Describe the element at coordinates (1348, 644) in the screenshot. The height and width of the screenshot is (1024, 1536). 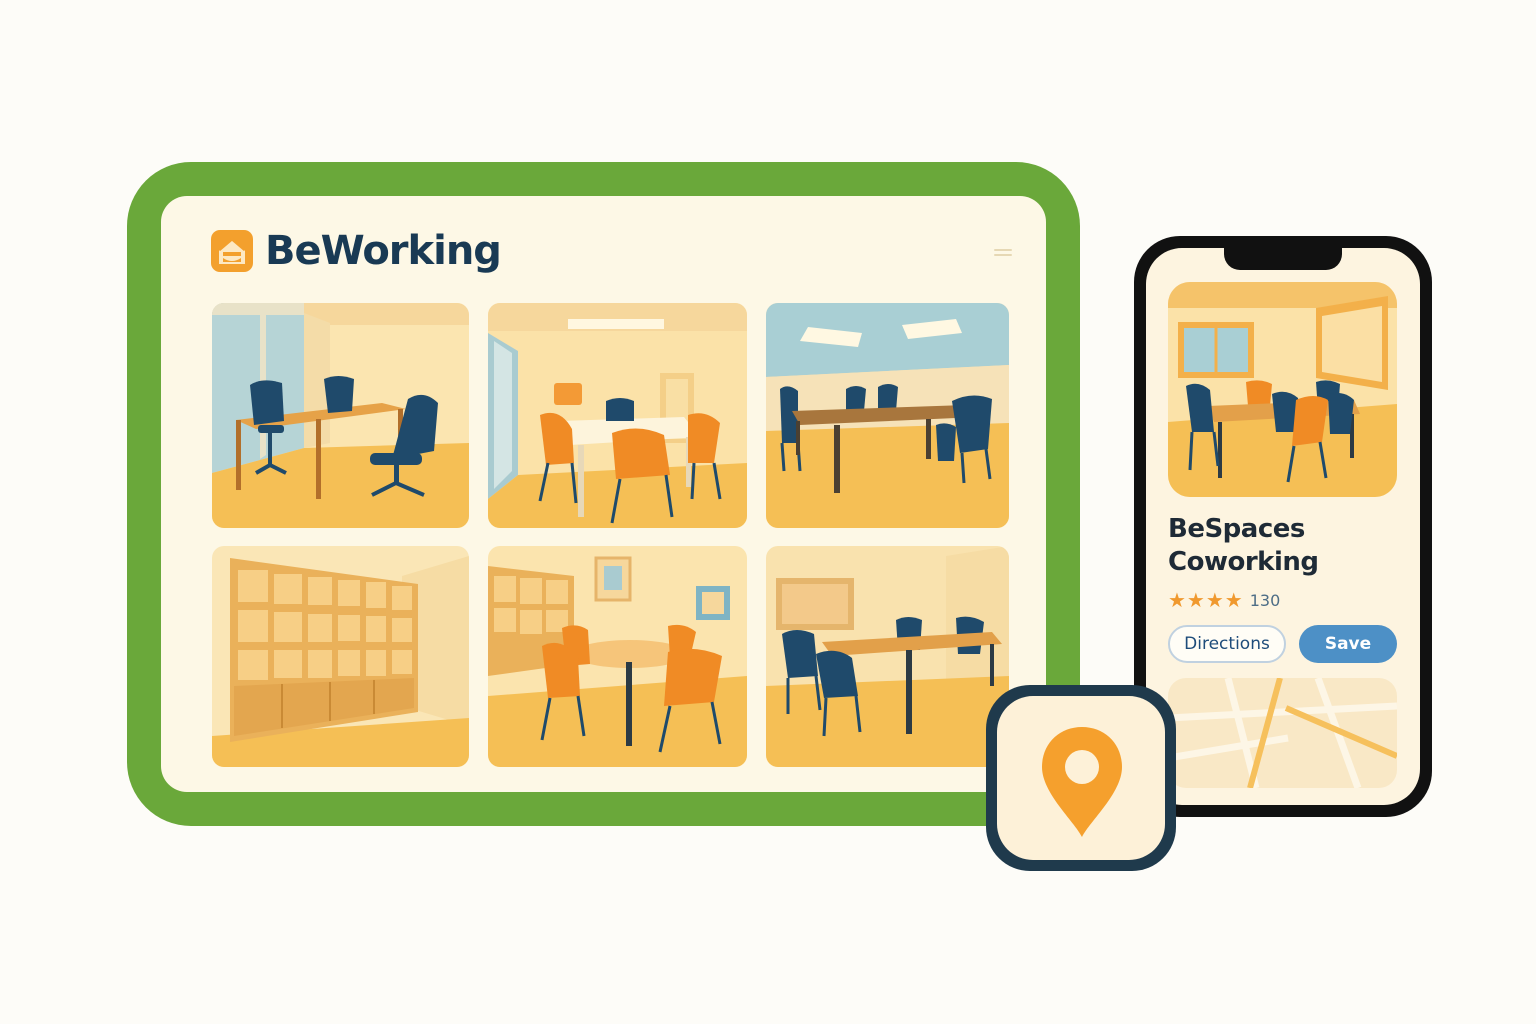
I see `save-button: Save` at that location.